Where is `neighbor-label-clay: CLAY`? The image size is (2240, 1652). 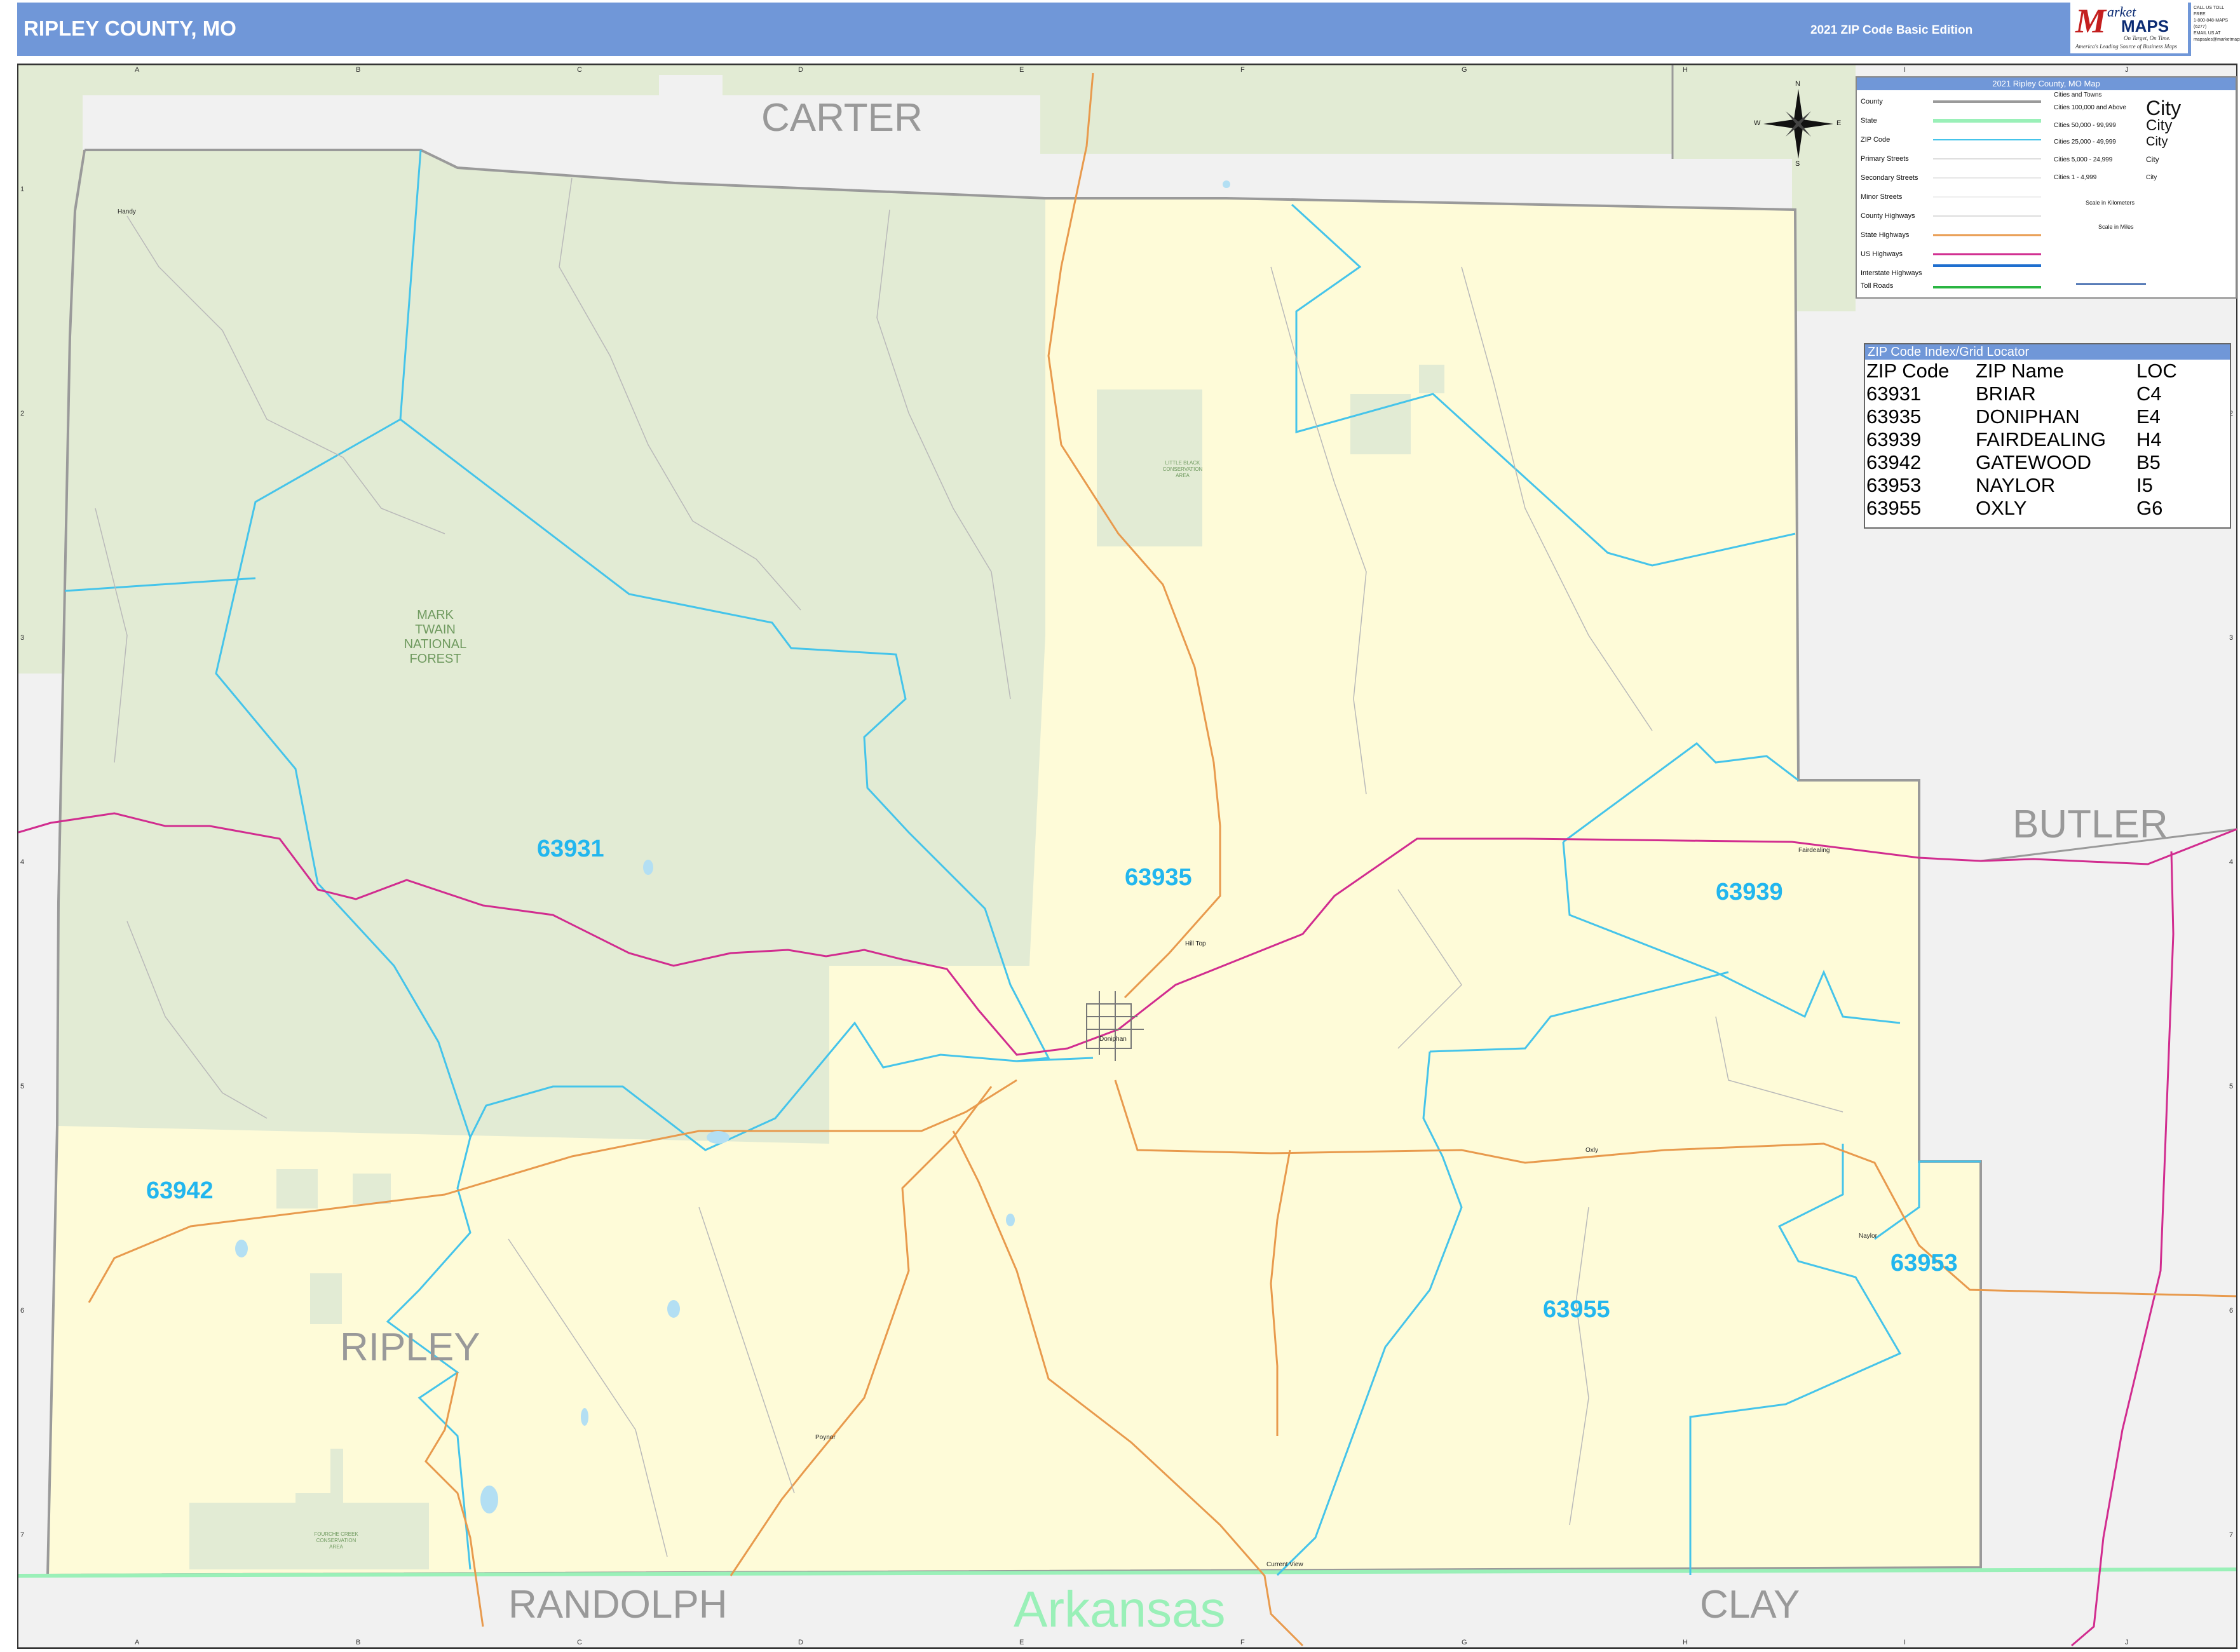 neighbor-label-clay: CLAY is located at coordinates (1750, 1605).